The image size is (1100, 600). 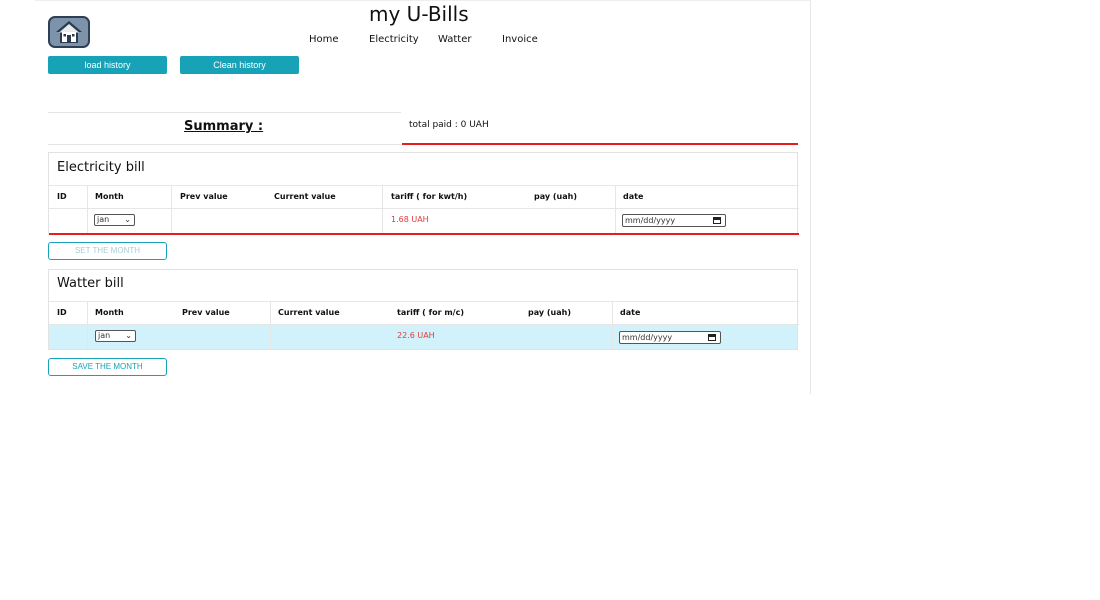 I want to click on nav-invoice: Invoice, so click(x=520, y=39).